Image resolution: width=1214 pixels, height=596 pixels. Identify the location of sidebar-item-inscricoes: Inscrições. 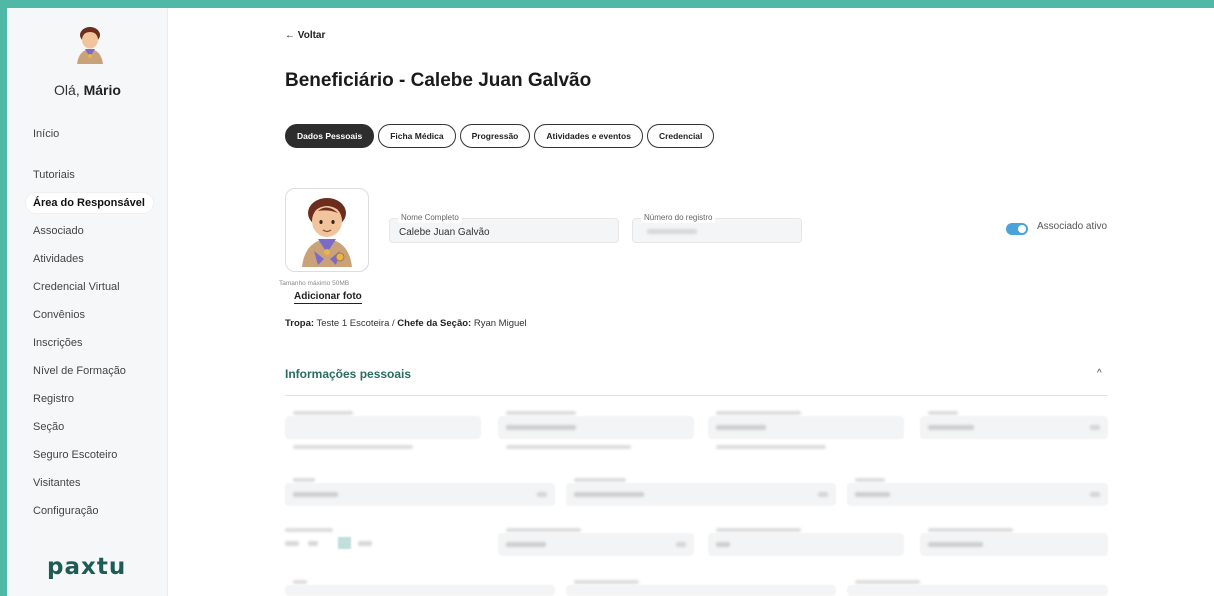
(58, 343).